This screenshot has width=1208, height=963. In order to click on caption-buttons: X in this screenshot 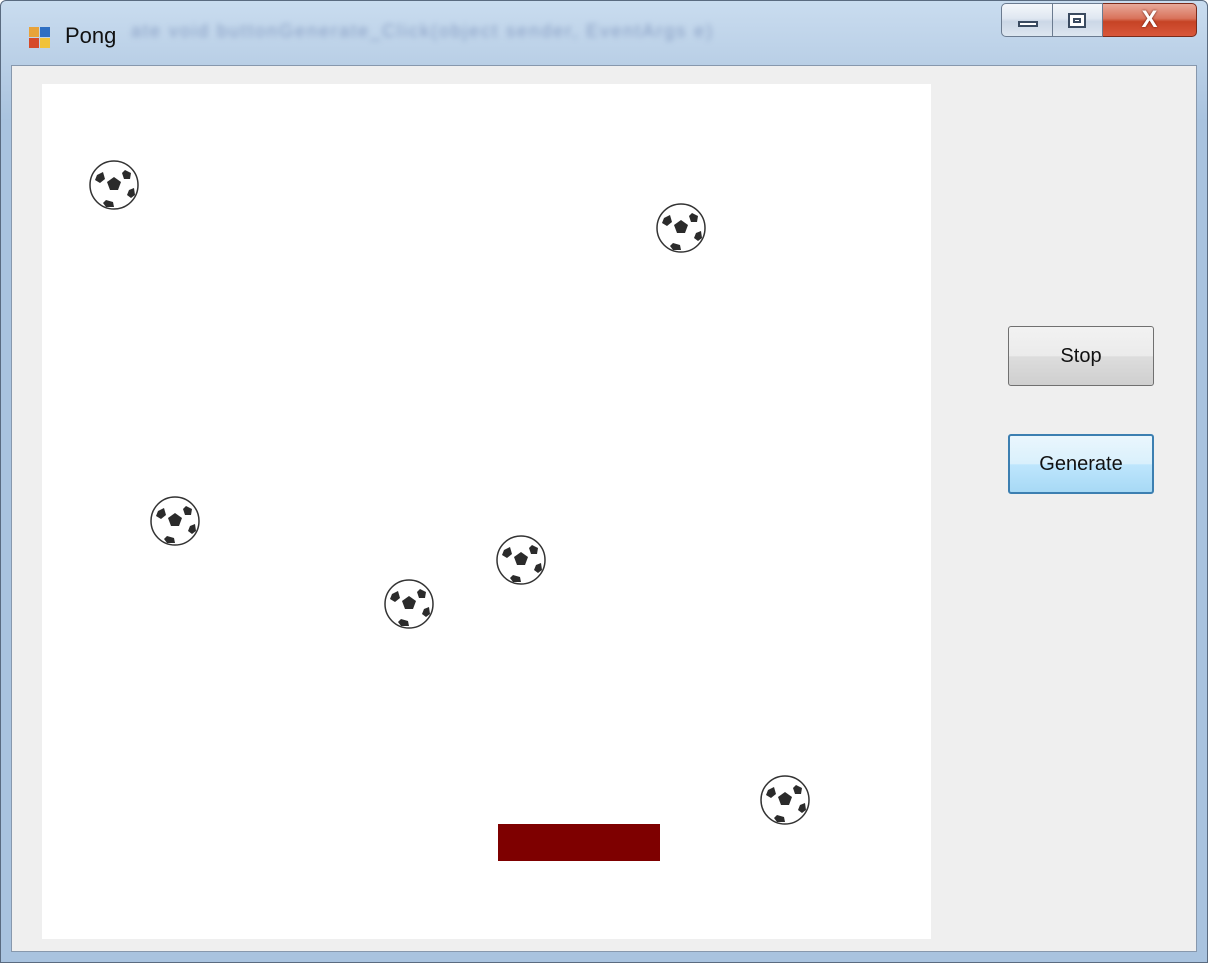, I will do `click(1099, 20)`.